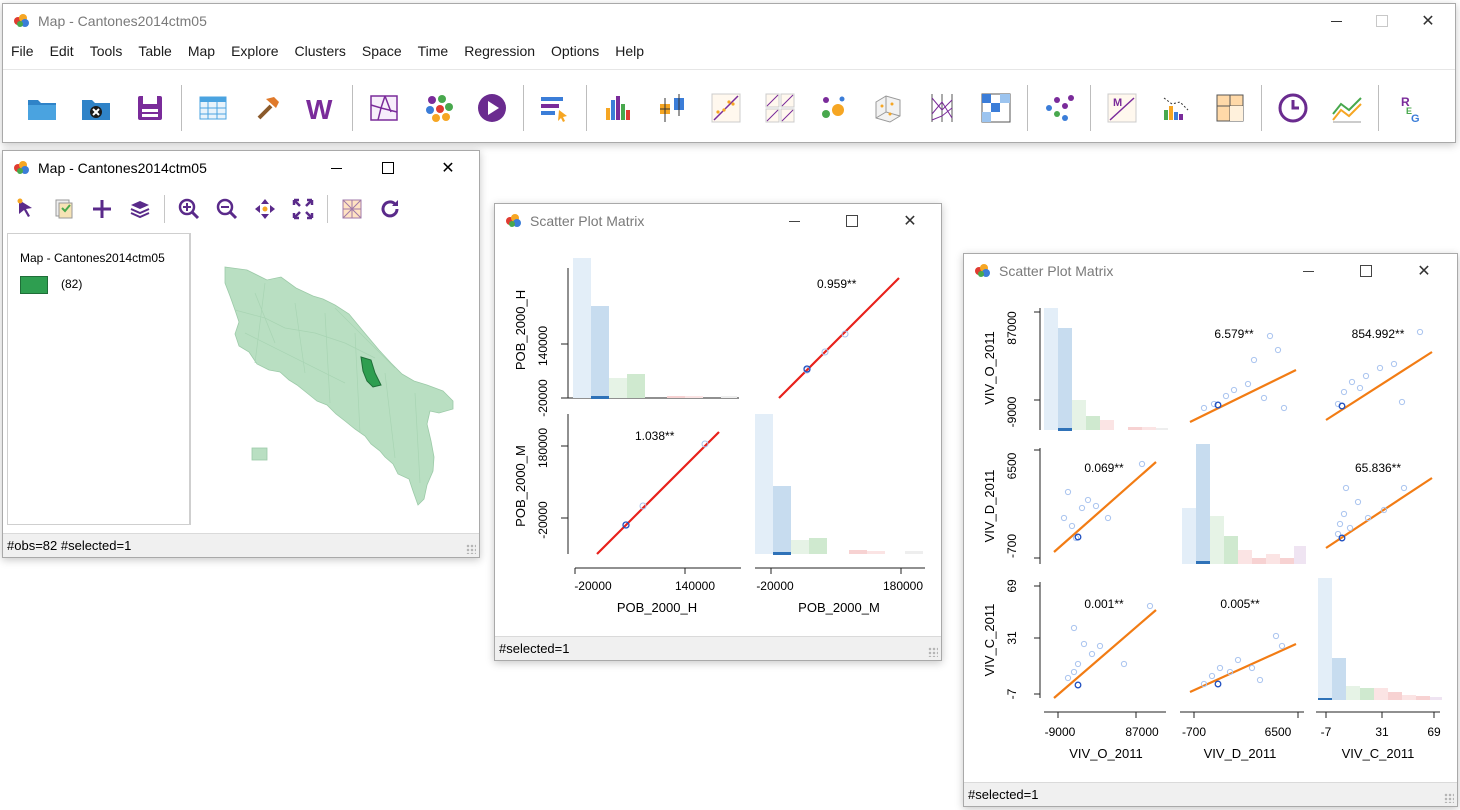 This screenshot has height=810, width=1460. What do you see at coordinates (352, 209) in the screenshot?
I see `basemap-icon` at bounding box center [352, 209].